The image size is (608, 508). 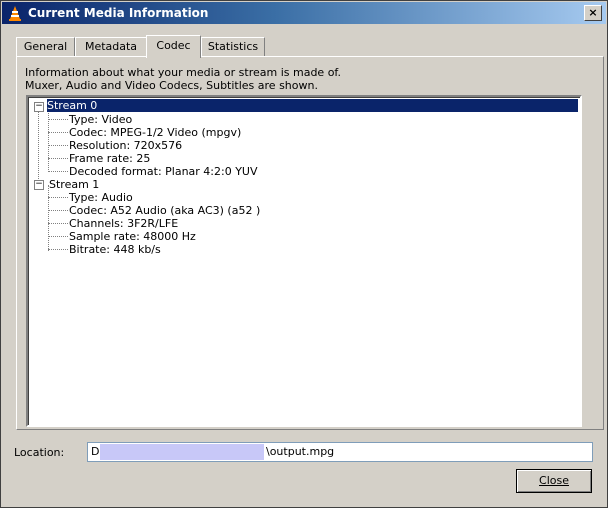 What do you see at coordinates (340, 452) in the screenshot?
I see `location-field: D \output.mpg` at bounding box center [340, 452].